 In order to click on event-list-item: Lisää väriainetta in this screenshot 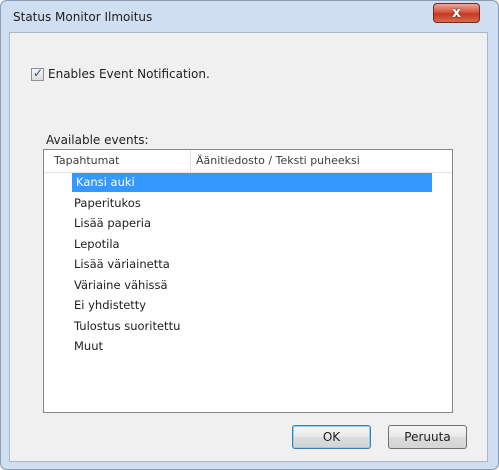, I will do `click(252, 264)`.